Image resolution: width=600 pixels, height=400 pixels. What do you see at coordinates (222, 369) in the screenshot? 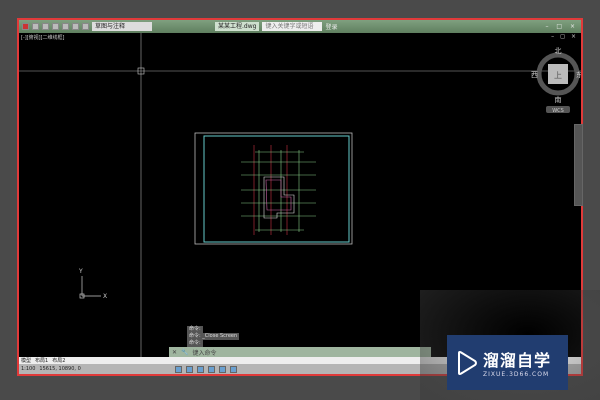
I see `osnap-icon` at bounding box center [222, 369].